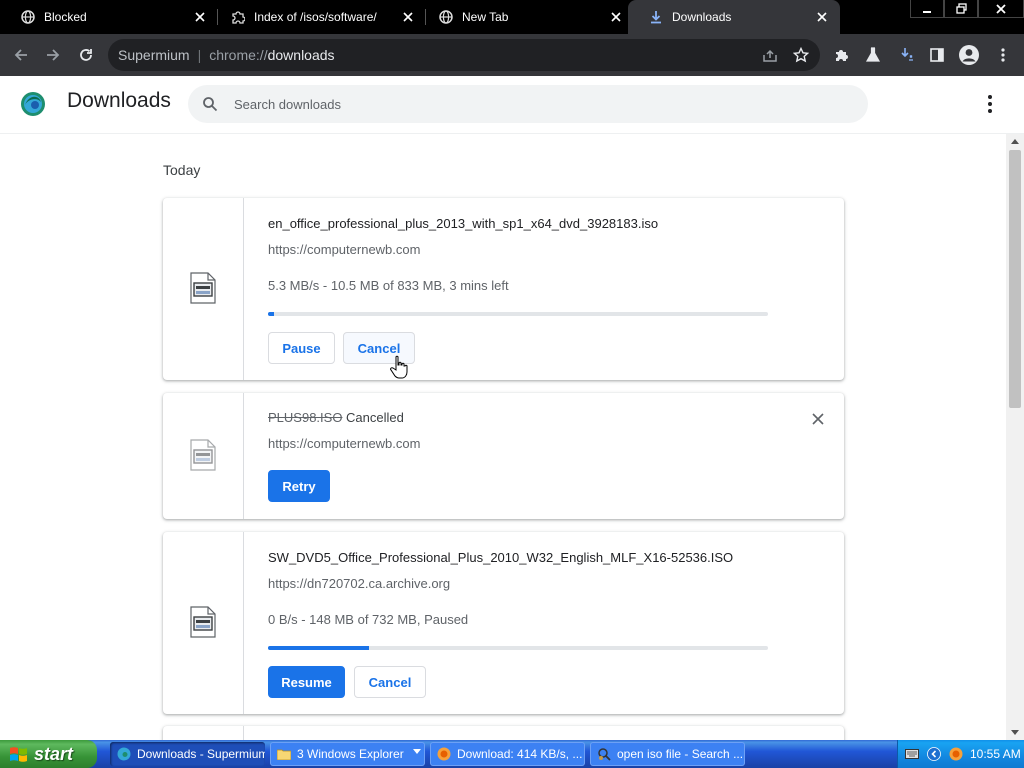  I want to click on download-icon, so click(656, 17).